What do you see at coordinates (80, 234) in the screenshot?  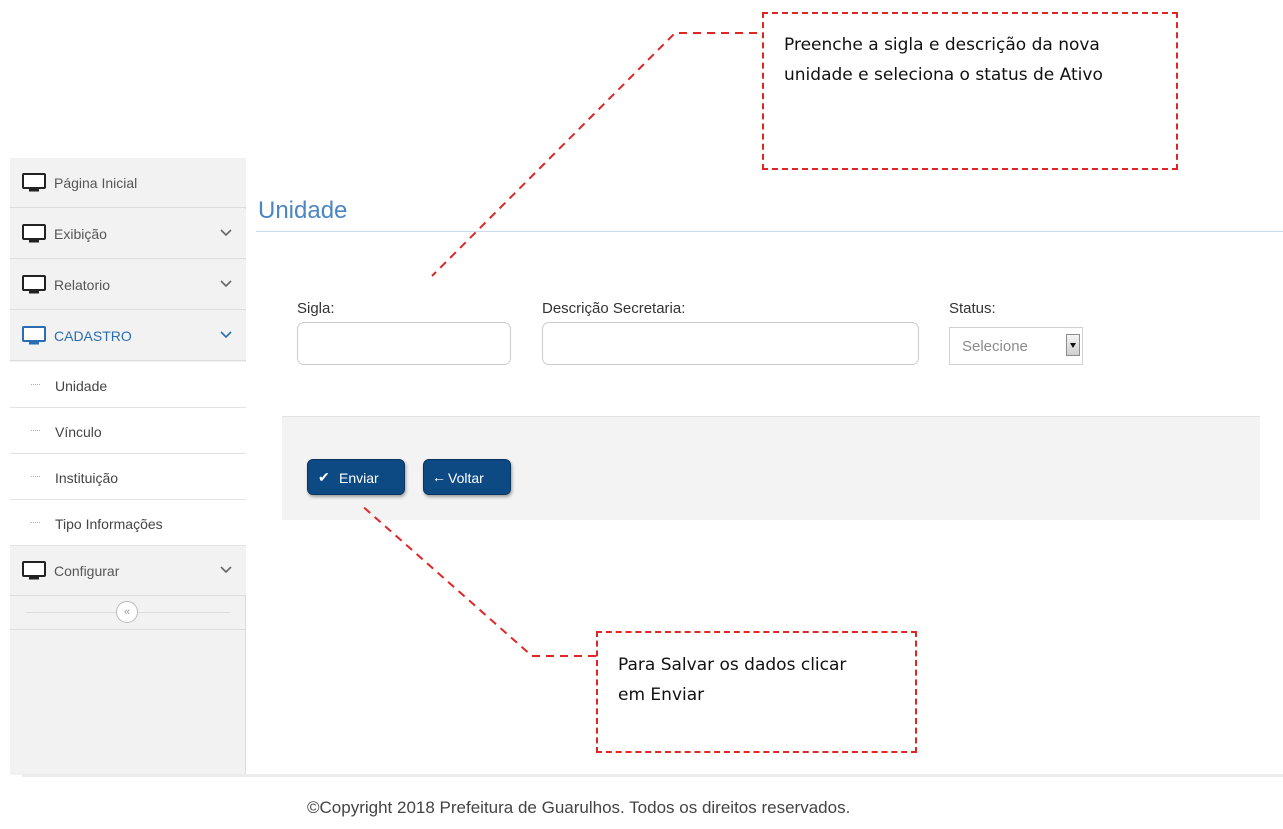 I see `sidebar-item-label: Exibição` at bounding box center [80, 234].